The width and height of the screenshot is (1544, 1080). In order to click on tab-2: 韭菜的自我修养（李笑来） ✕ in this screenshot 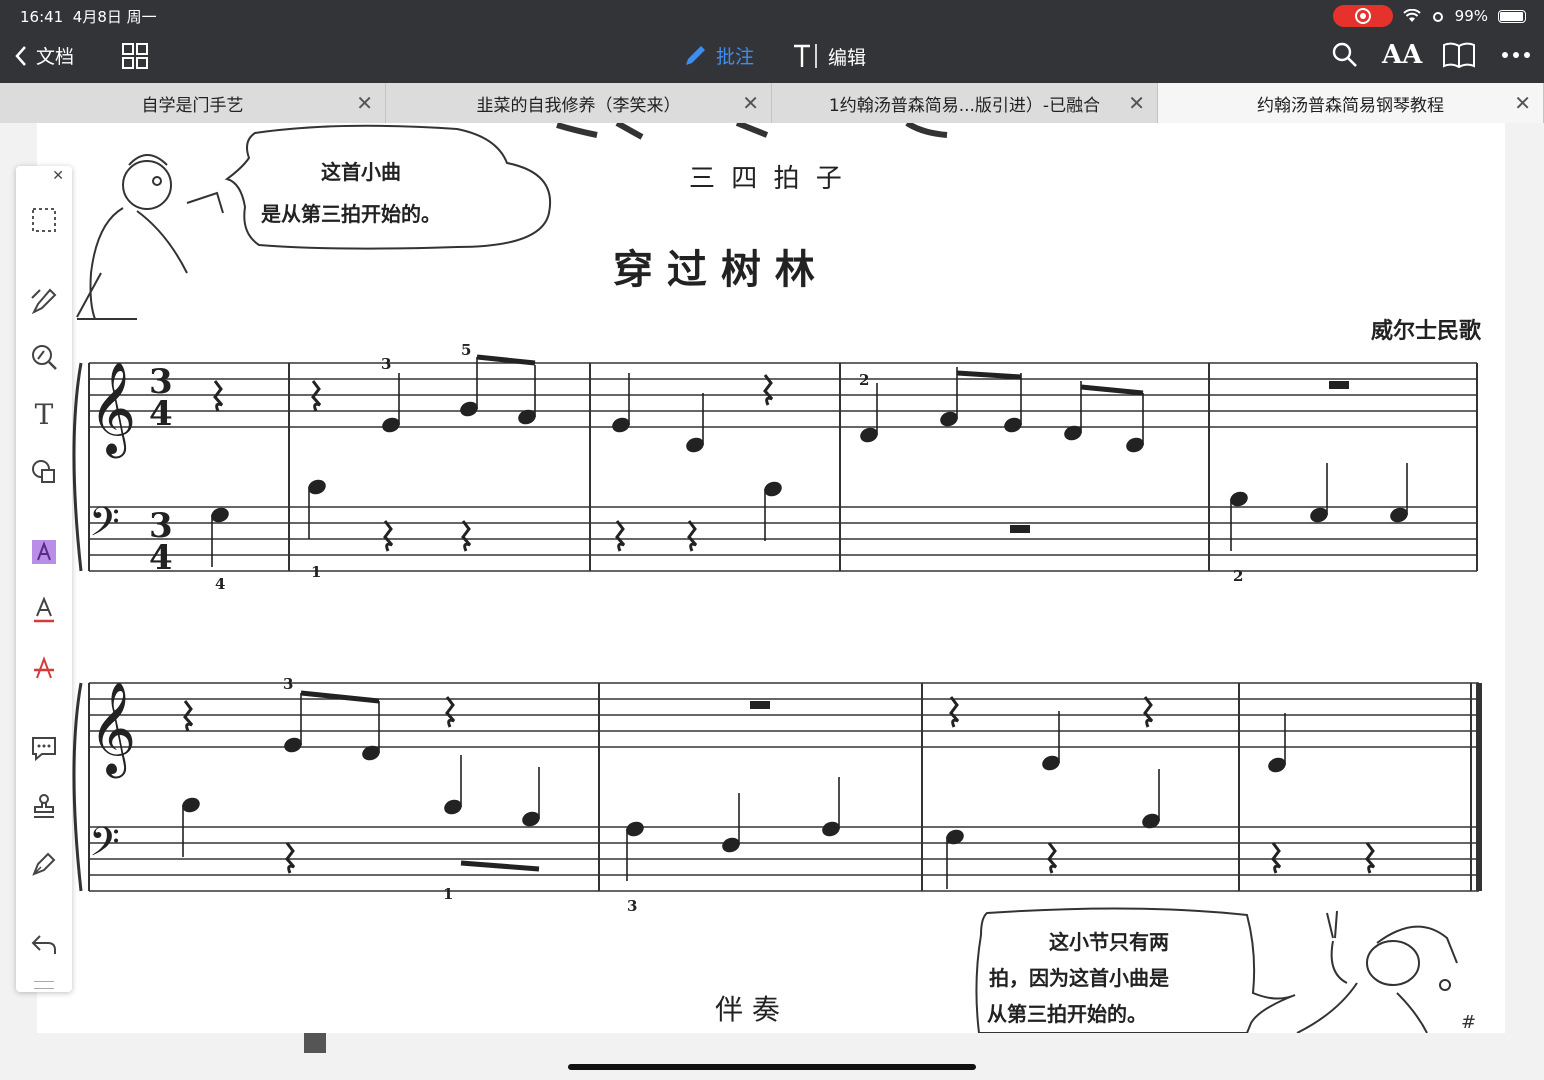, I will do `click(579, 103)`.